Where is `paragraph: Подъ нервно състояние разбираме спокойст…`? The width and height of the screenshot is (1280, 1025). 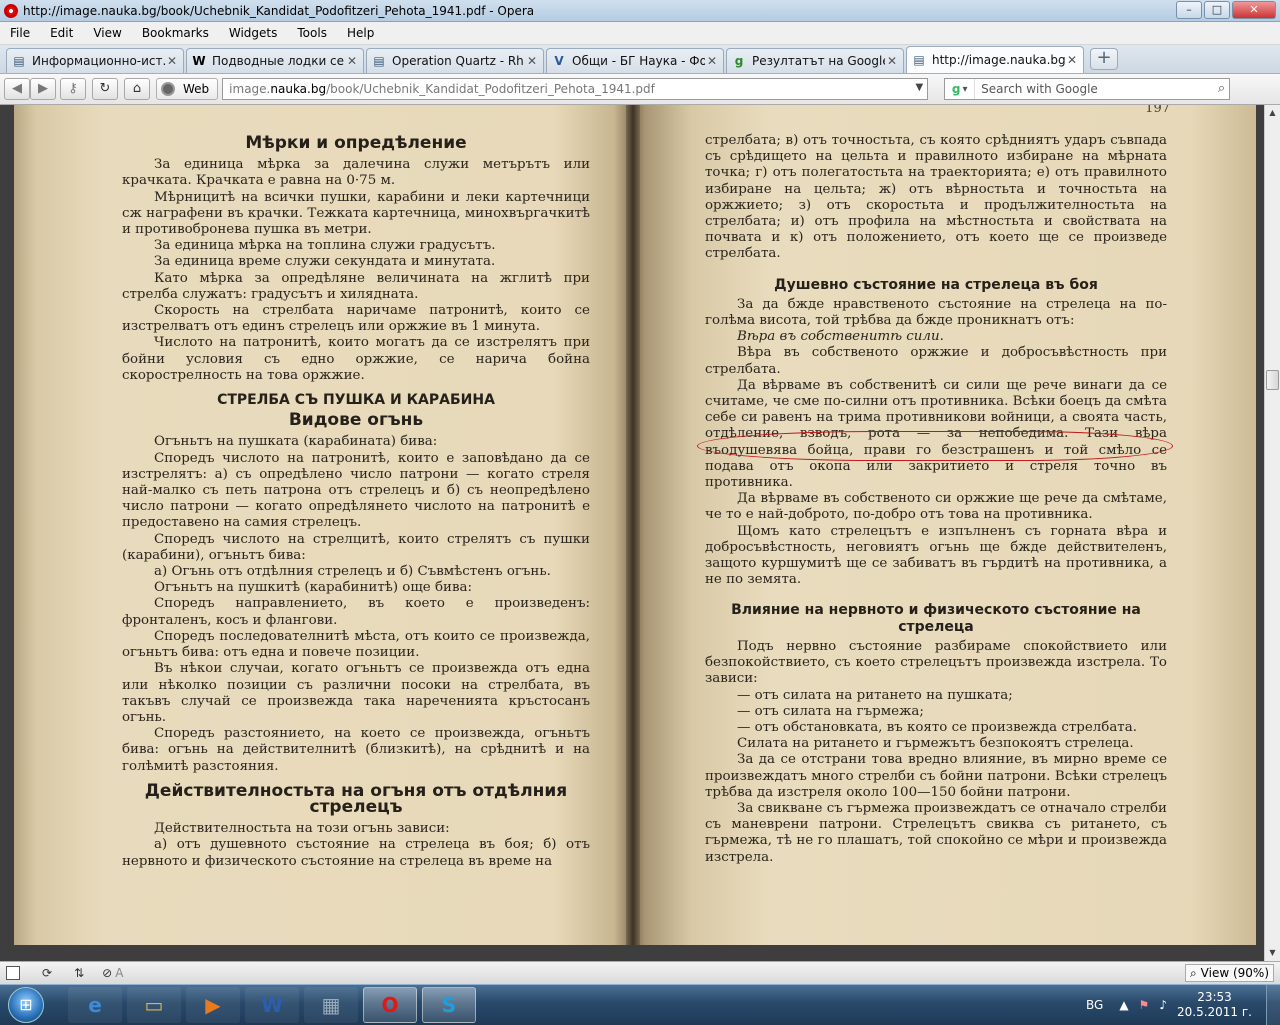 paragraph: Подъ нервно състояние разбираме спокойст… is located at coordinates (936, 662).